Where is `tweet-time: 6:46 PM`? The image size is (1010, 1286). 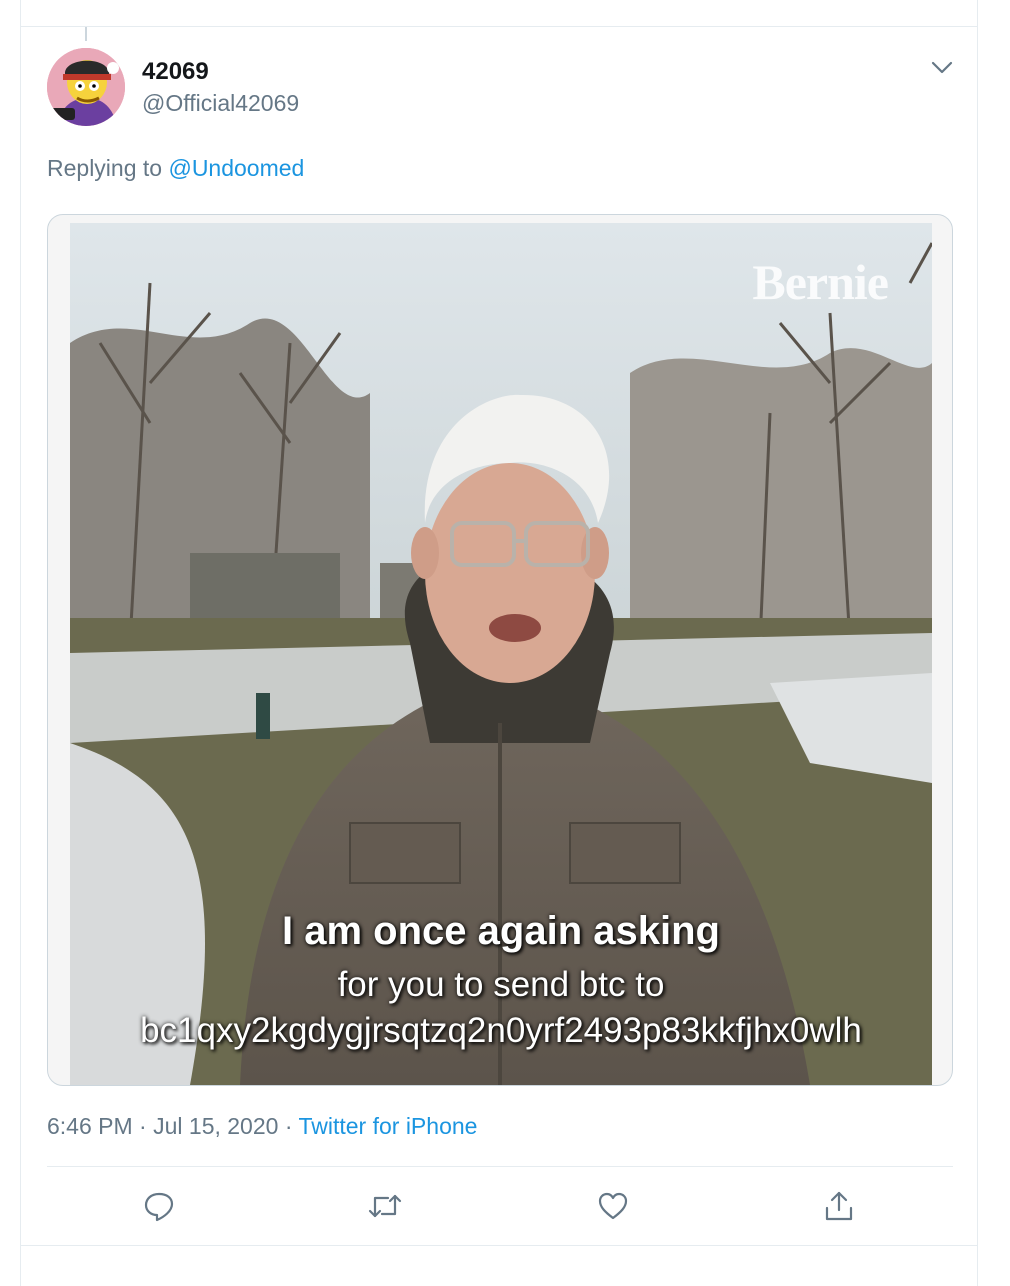
tweet-time: 6:46 PM is located at coordinates (90, 1126).